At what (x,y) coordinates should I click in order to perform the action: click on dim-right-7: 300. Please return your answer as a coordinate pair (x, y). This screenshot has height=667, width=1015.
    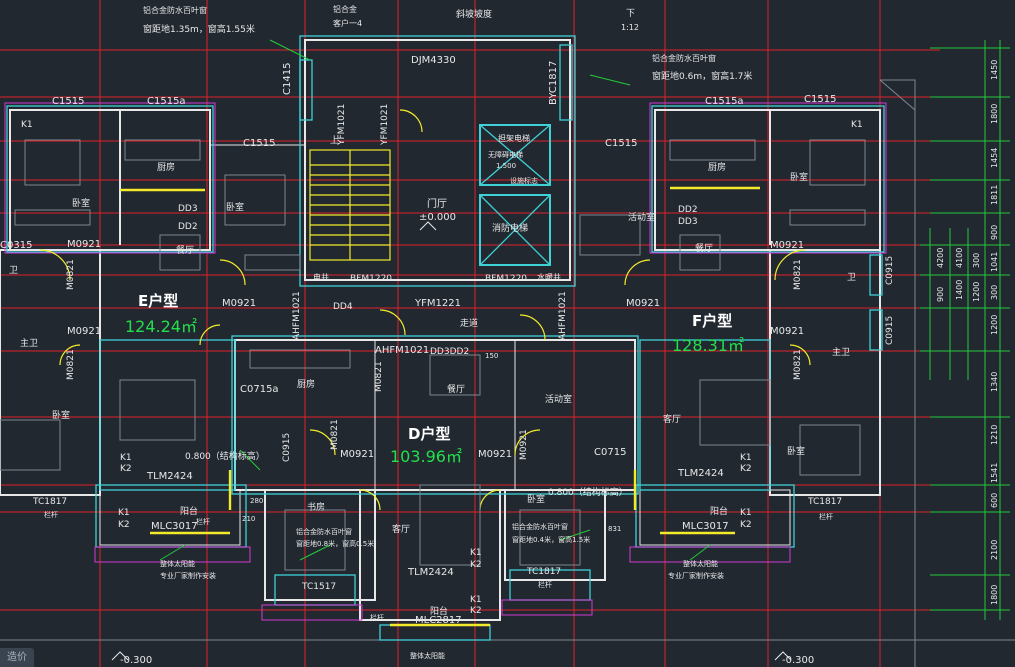
    Looking at the image, I should click on (994, 292).